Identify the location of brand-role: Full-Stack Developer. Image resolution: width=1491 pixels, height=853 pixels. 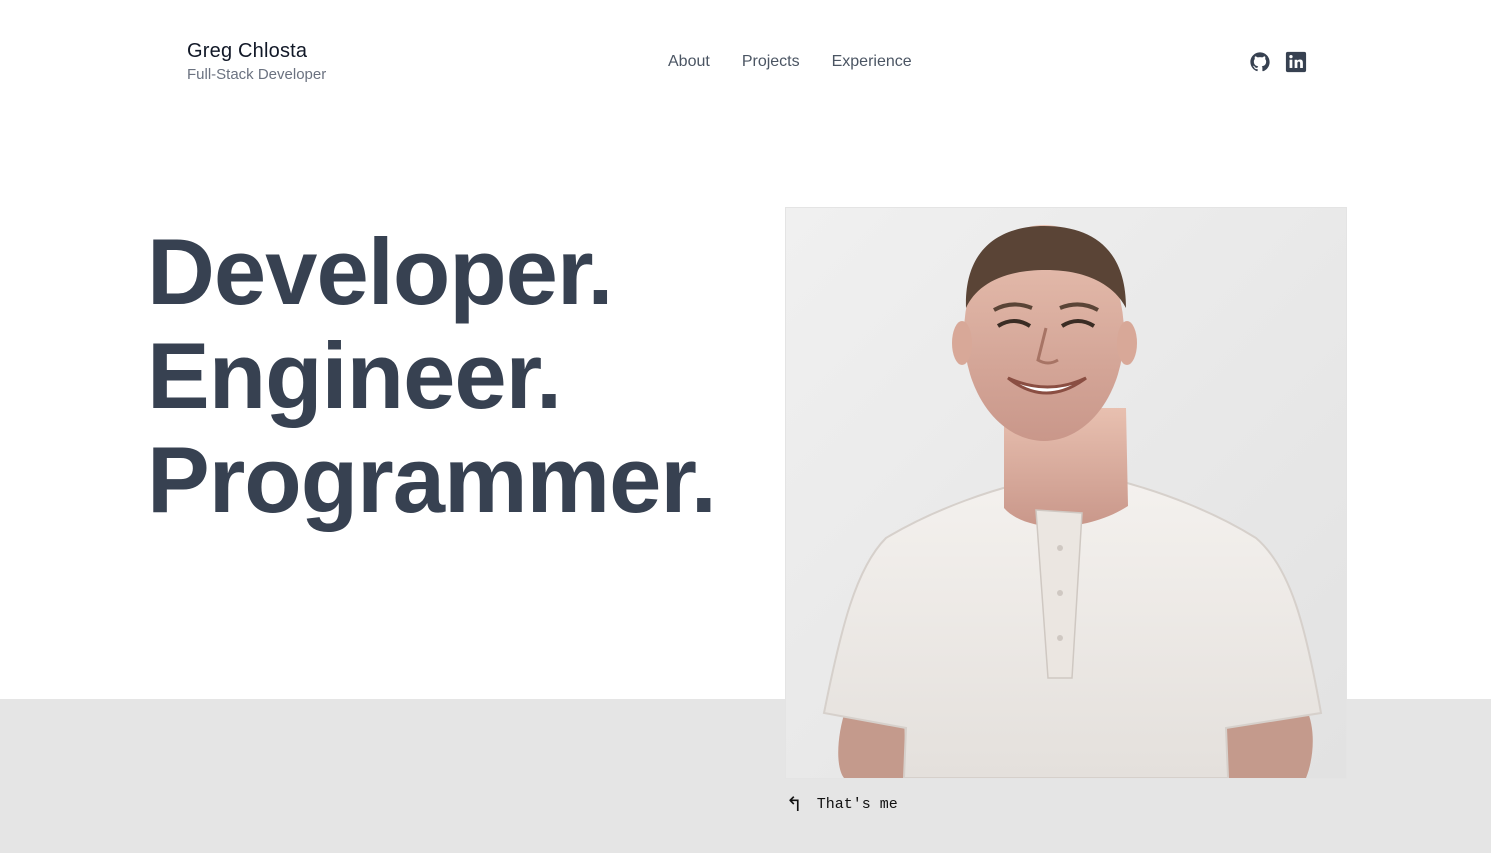
(257, 74).